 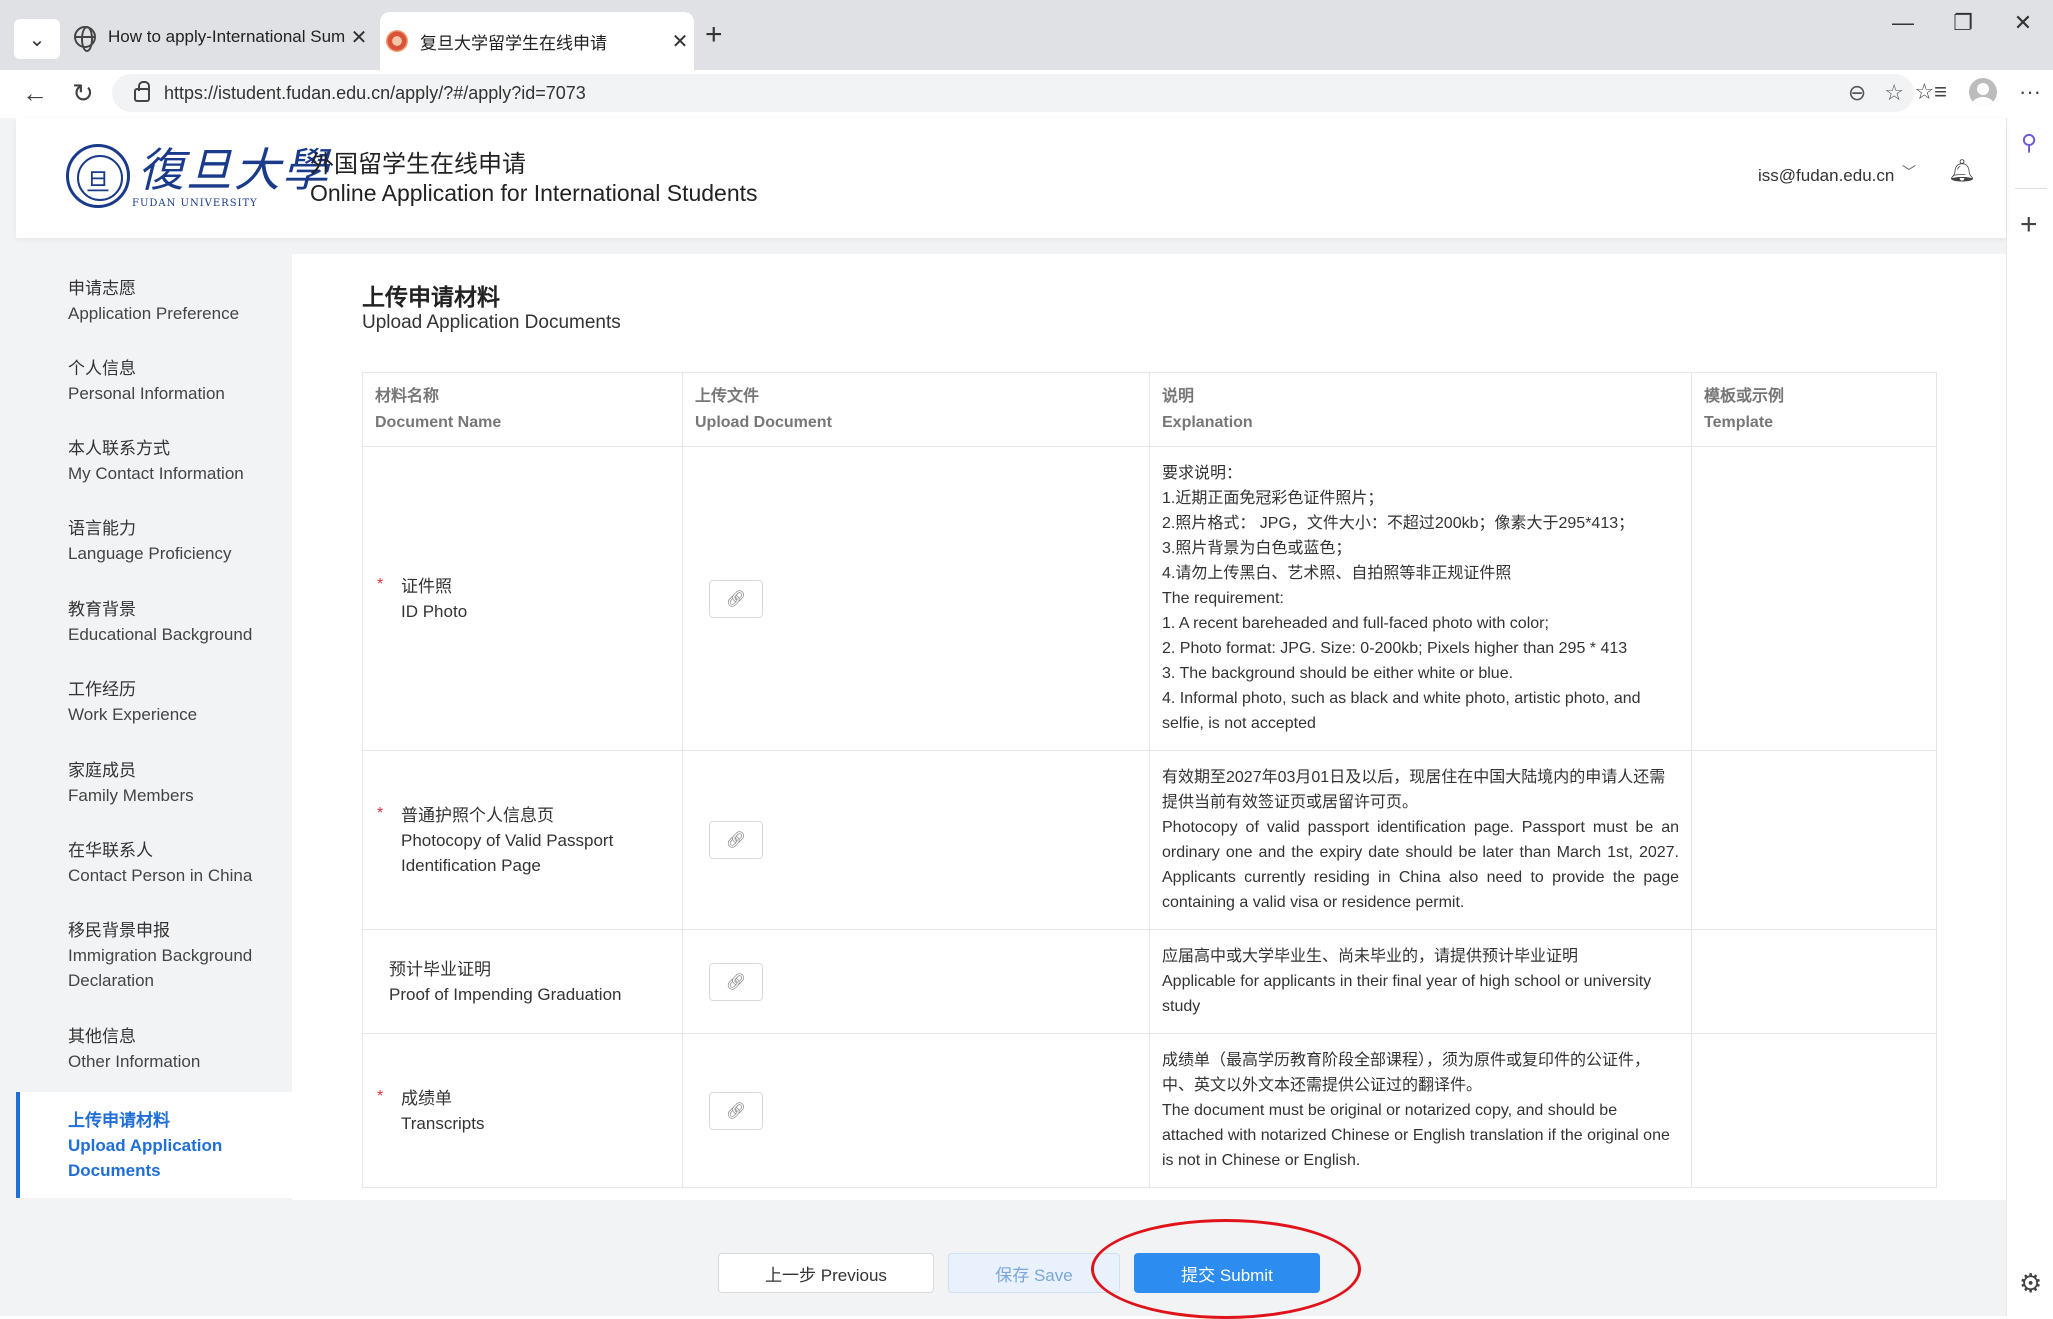 What do you see at coordinates (1909, 172) in the screenshot?
I see `chevron-down-icon: ﹀` at bounding box center [1909, 172].